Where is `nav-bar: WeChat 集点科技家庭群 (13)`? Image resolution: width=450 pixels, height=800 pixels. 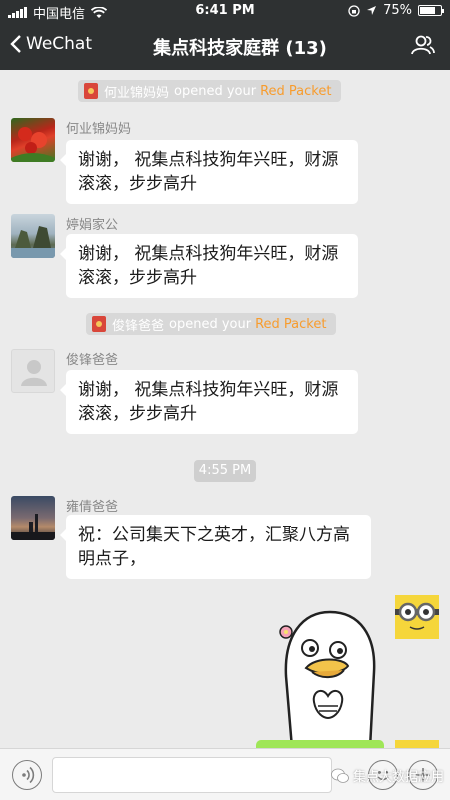 nav-bar: WeChat 集点科技家庭群 (13) is located at coordinates (225, 46).